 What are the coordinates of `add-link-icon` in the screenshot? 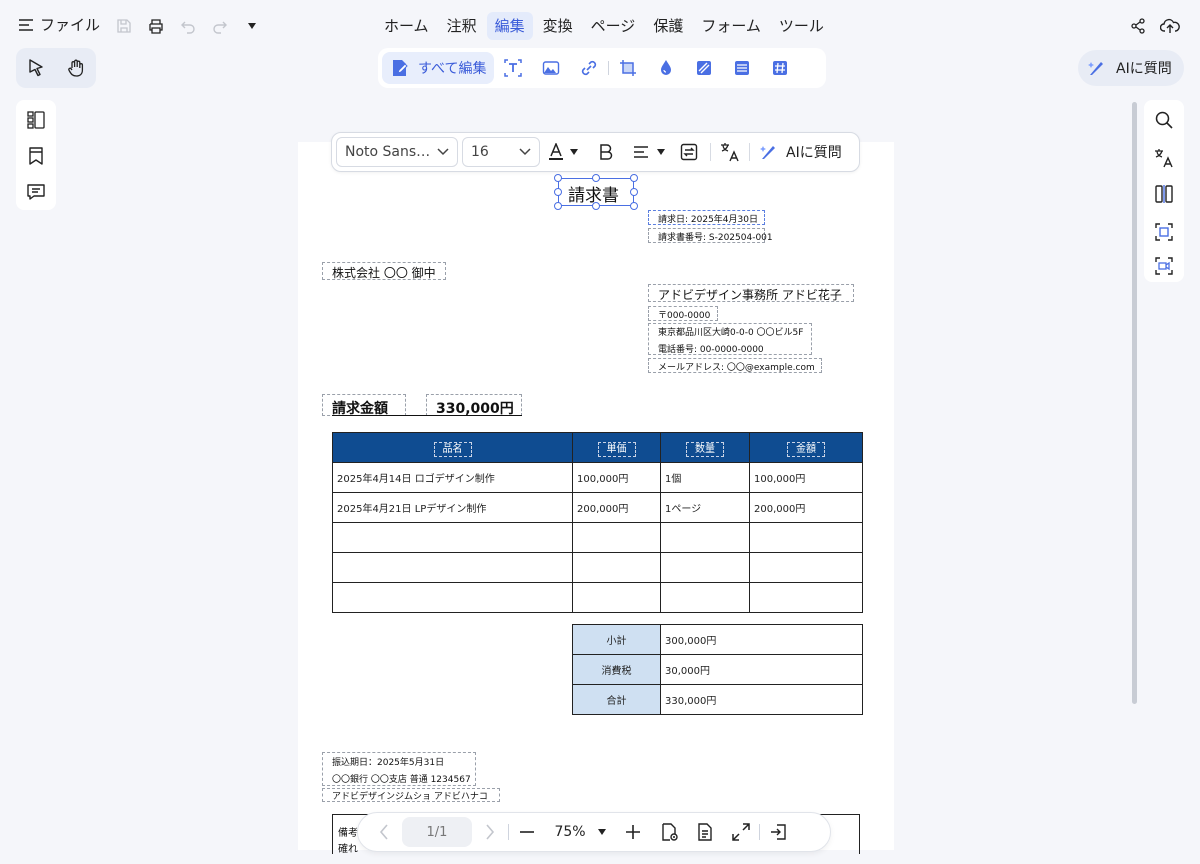 It's located at (589, 68).